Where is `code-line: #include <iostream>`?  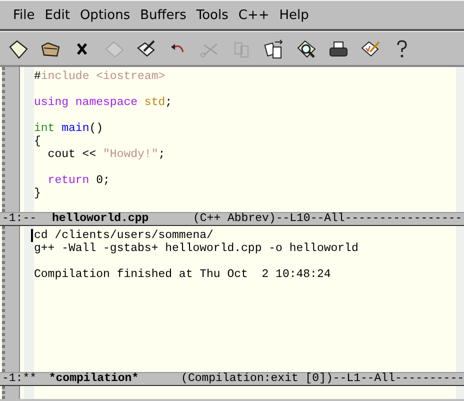 code-line: #include <iostream> is located at coordinates (100, 76).